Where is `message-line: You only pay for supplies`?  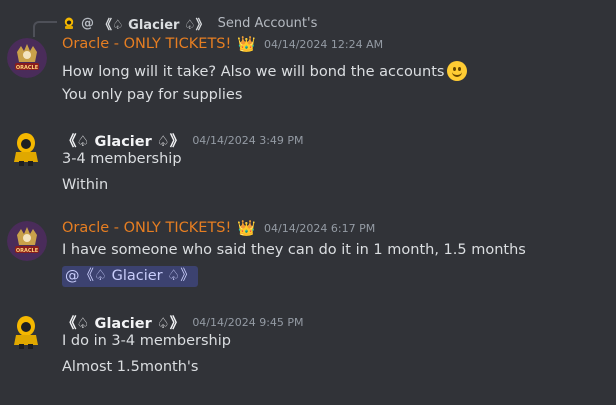 message-line: You only pay for supplies is located at coordinates (152, 95).